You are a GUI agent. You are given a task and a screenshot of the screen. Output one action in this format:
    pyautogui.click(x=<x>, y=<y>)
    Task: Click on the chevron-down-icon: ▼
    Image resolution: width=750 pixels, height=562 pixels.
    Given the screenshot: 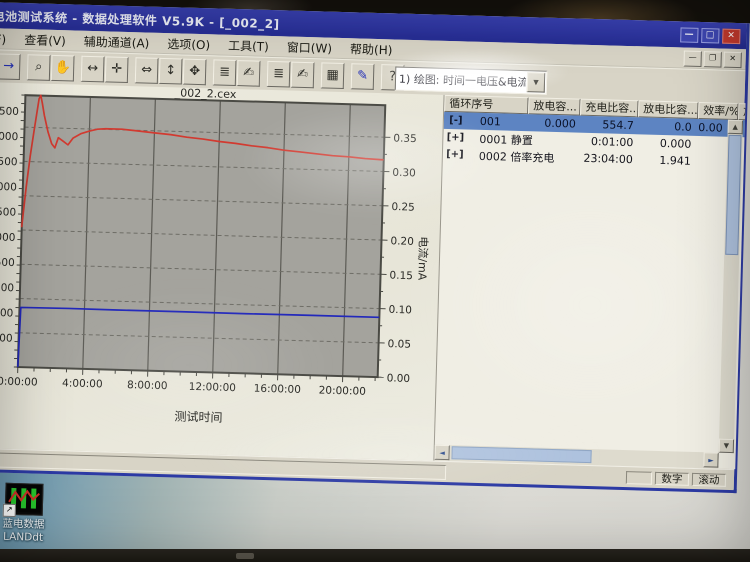 What is the action you would take?
    pyautogui.click(x=536, y=82)
    